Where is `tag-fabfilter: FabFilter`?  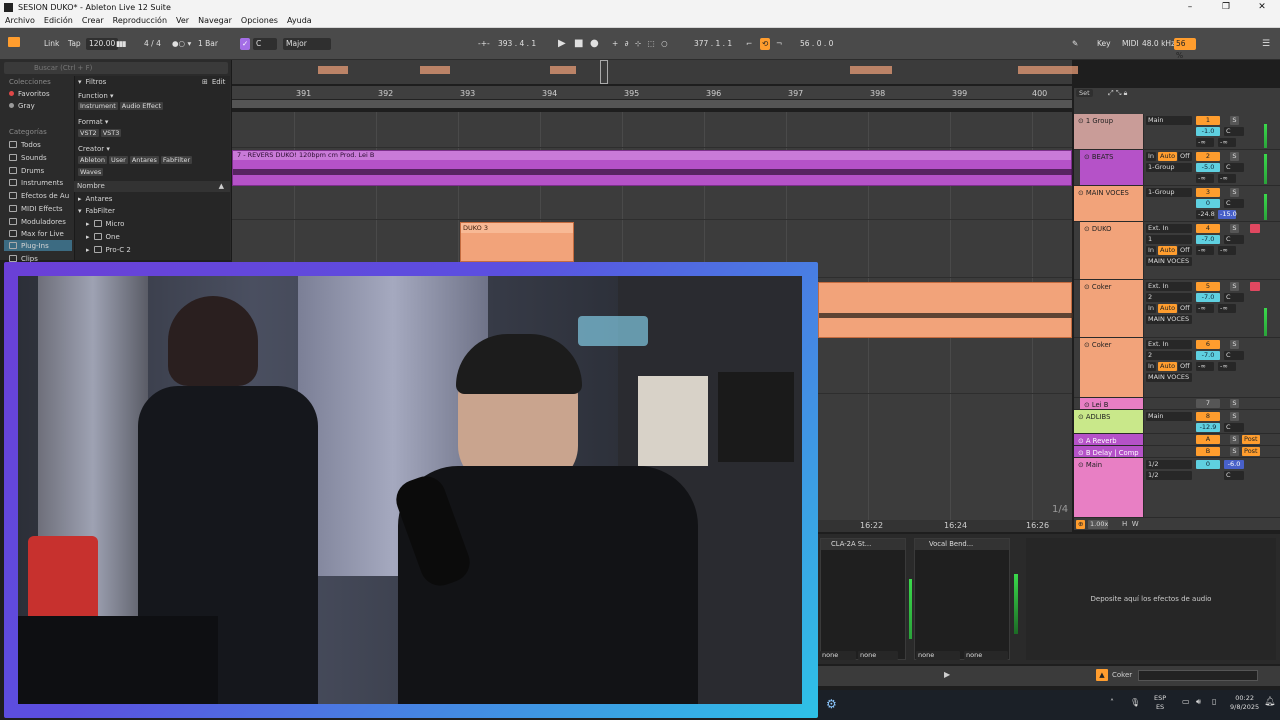 tag-fabfilter: FabFilter is located at coordinates (176, 160).